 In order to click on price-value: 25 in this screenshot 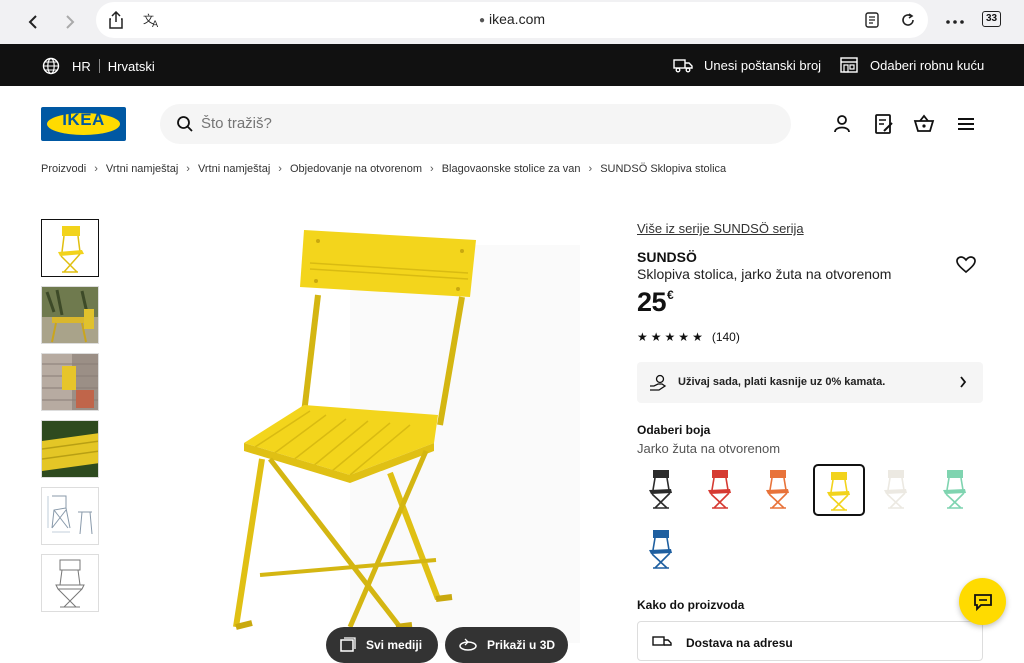, I will do `click(652, 302)`.